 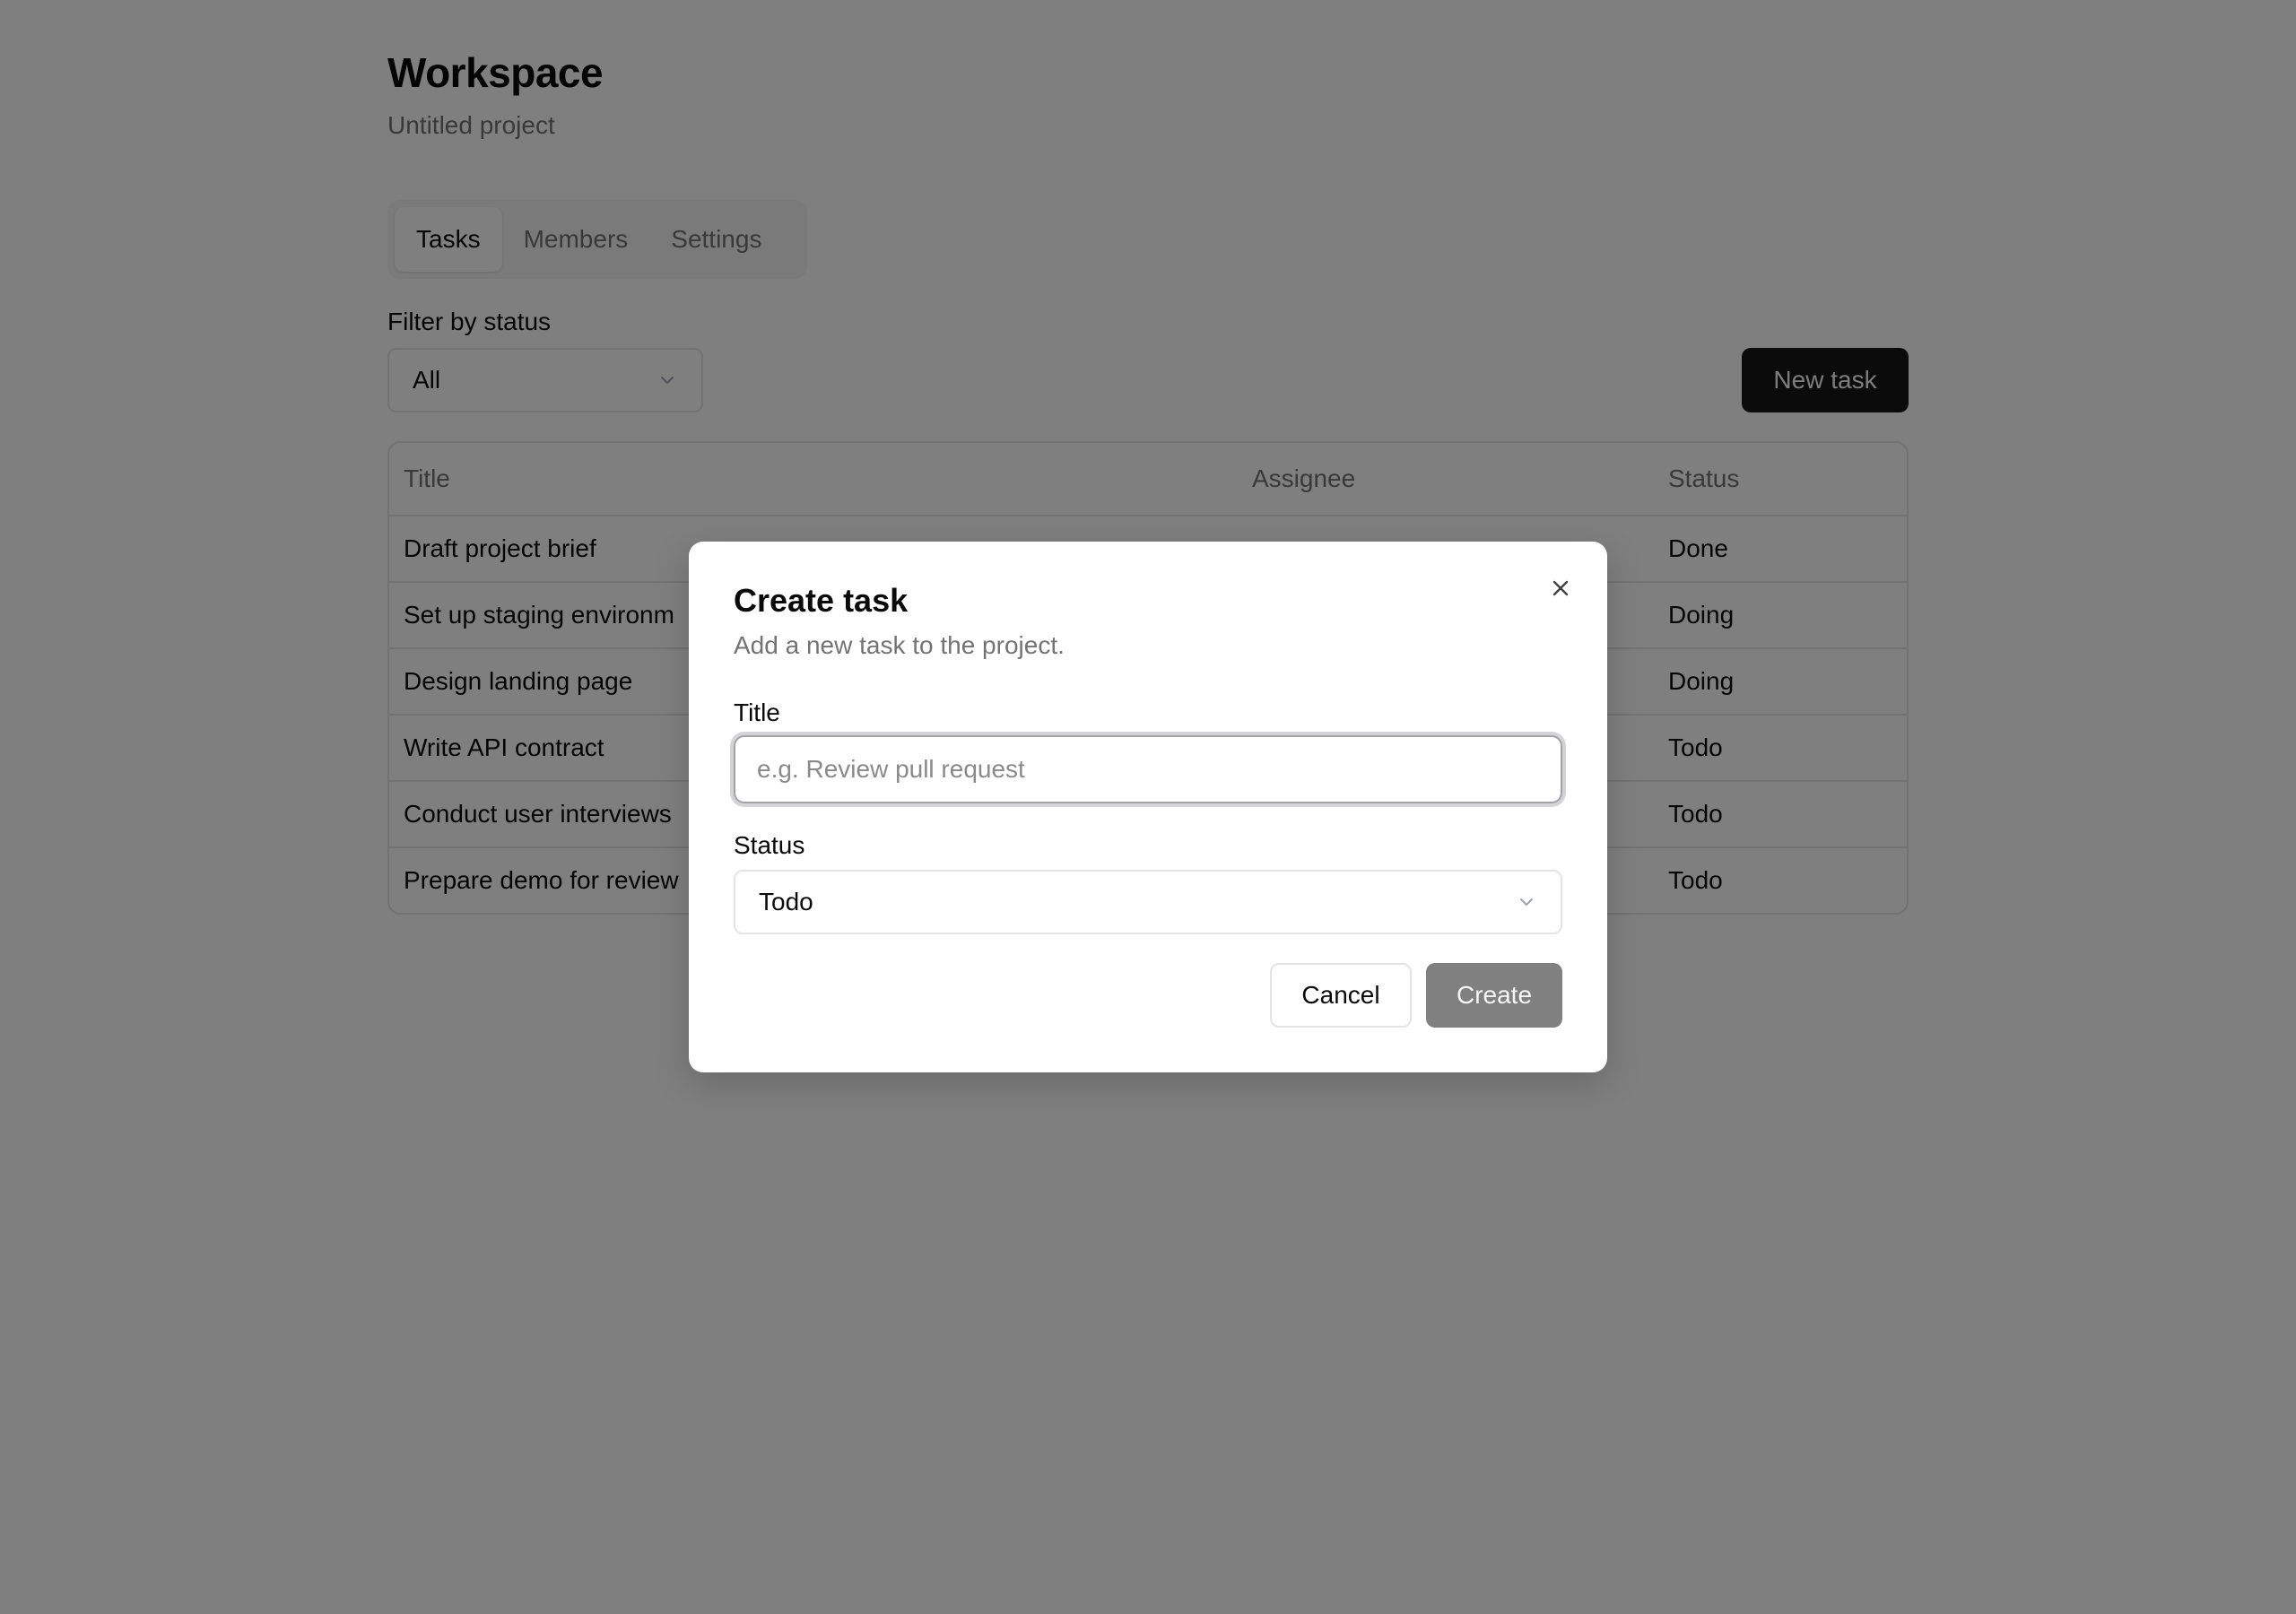 I want to click on close-button, so click(x=1560, y=588).